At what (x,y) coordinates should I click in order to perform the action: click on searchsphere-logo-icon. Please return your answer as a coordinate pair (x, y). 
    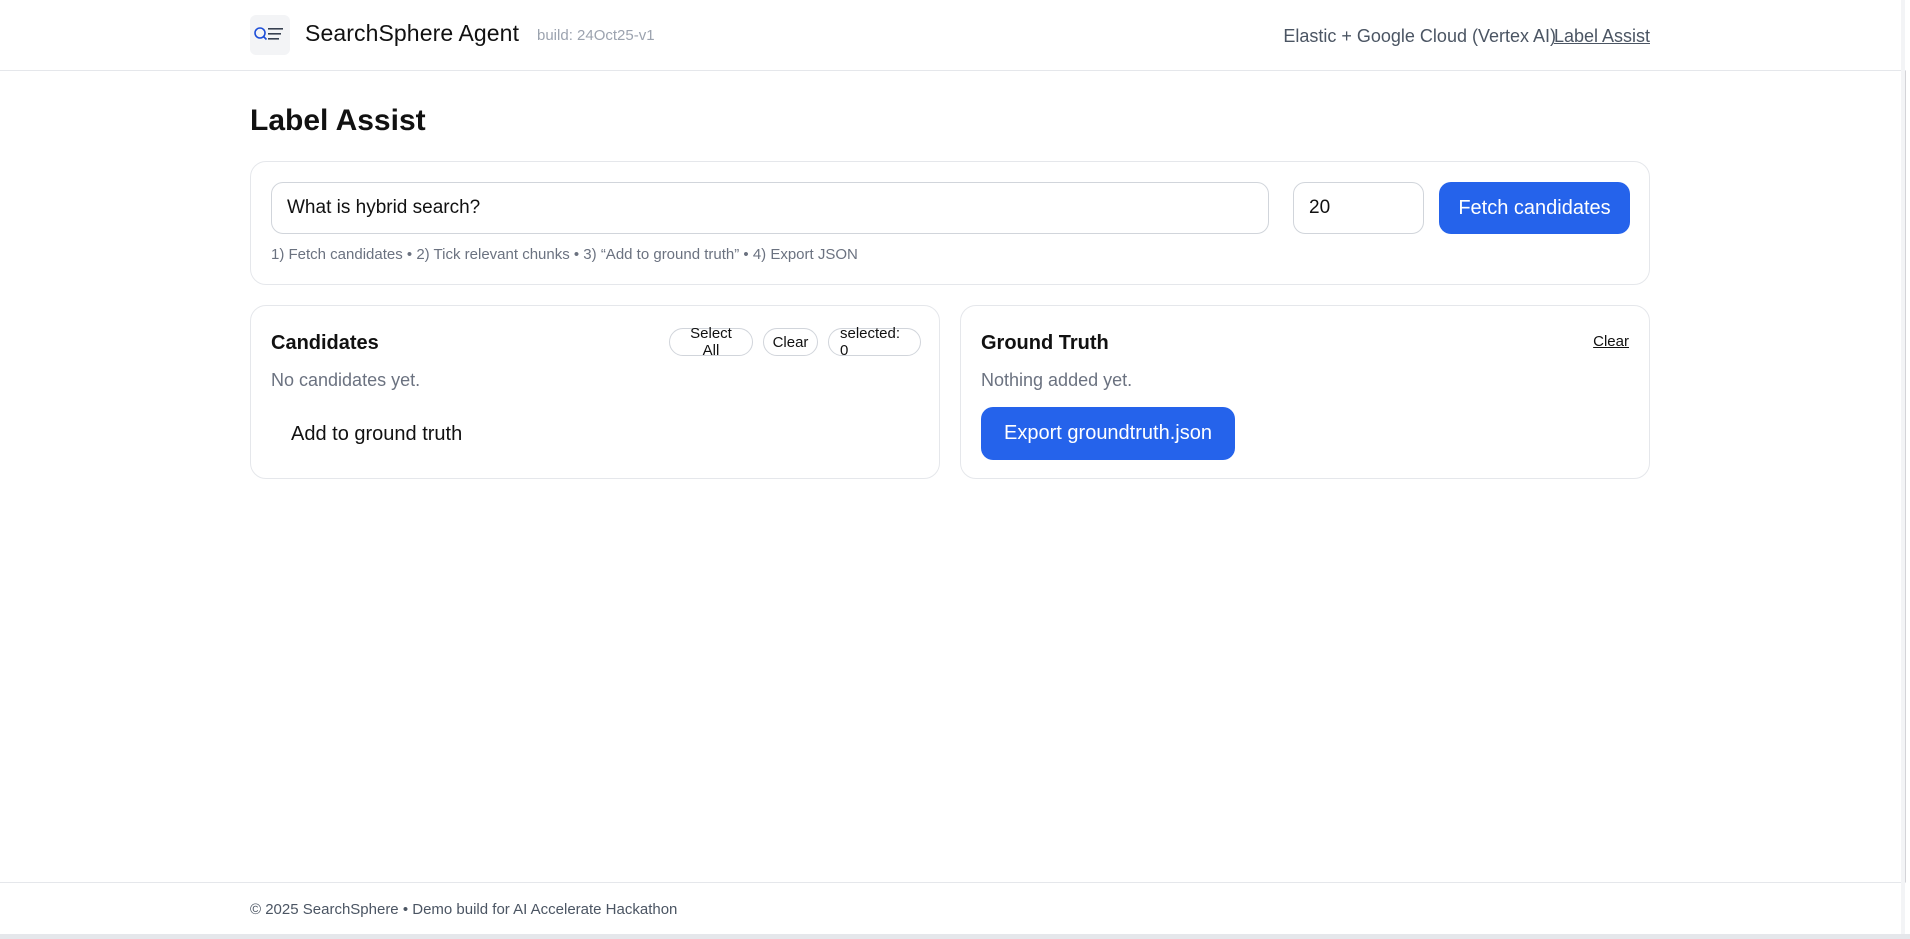
    Looking at the image, I should click on (270, 35).